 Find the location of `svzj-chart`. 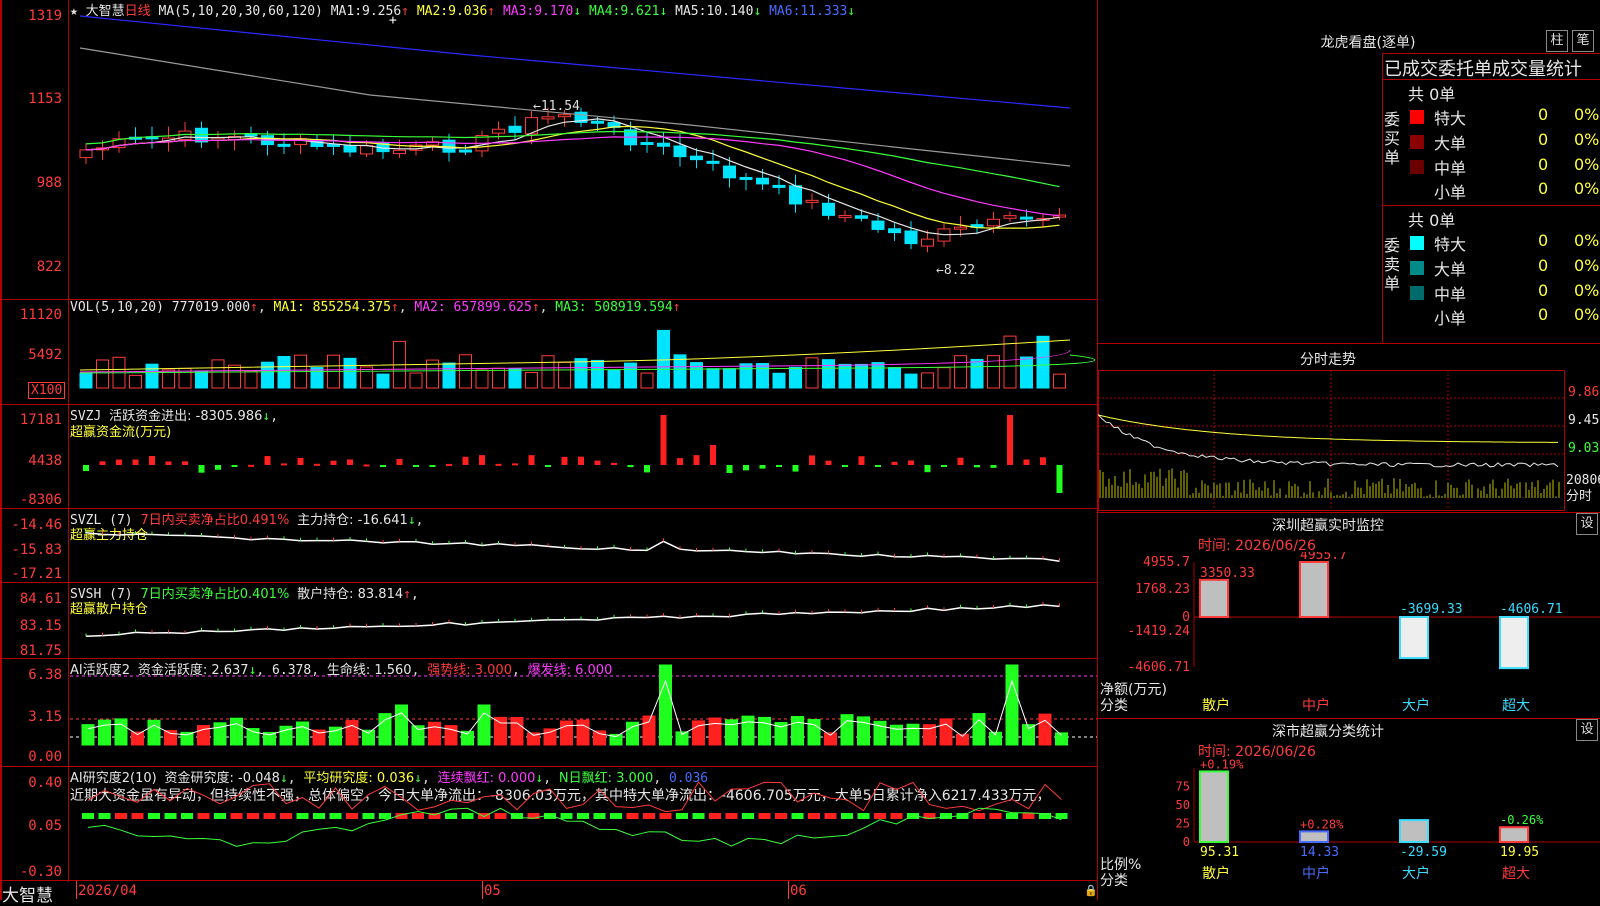

svzj-chart is located at coordinates (583, 456).